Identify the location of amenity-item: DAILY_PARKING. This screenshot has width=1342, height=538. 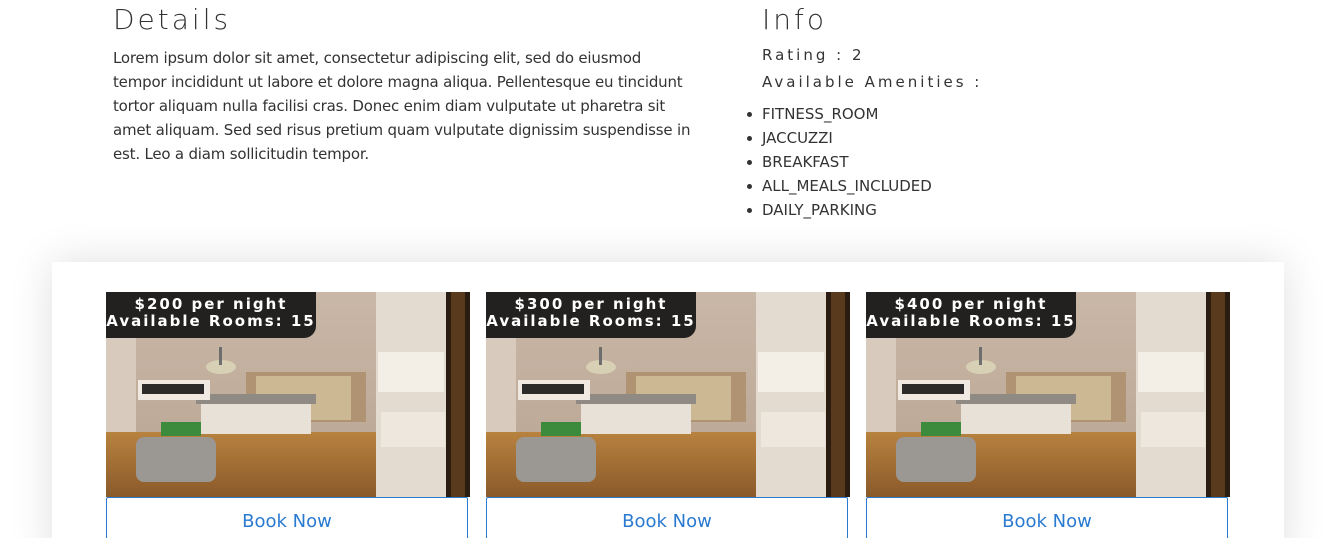
(994, 210).